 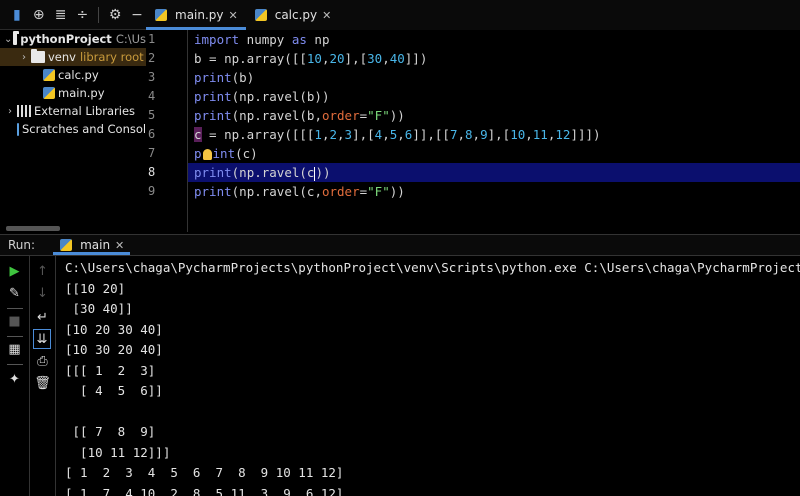 What do you see at coordinates (494, 58) in the screenshot?
I see `code-line-2: b = np.array([[10,20],[30,40]])` at bounding box center [494, 58].